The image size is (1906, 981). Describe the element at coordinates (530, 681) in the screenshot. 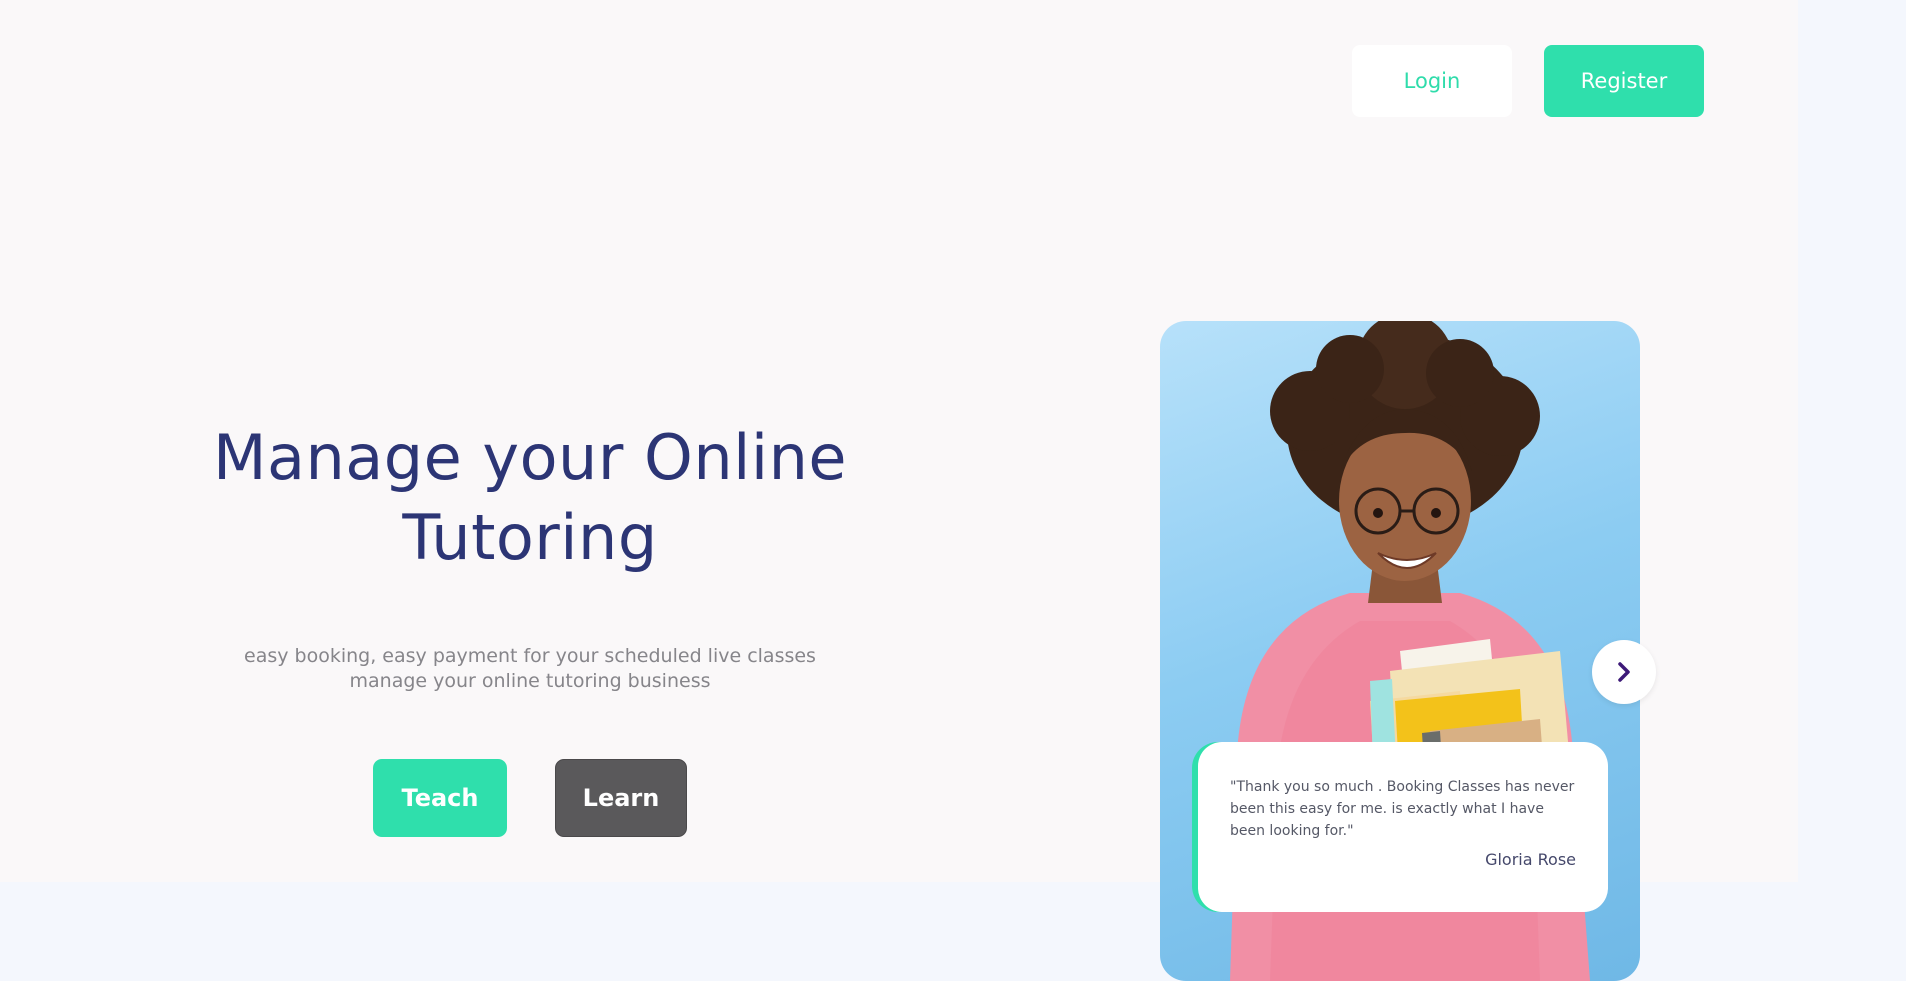

I see `hero-subtitle-line-2: manage your online tutoring business` at that location.